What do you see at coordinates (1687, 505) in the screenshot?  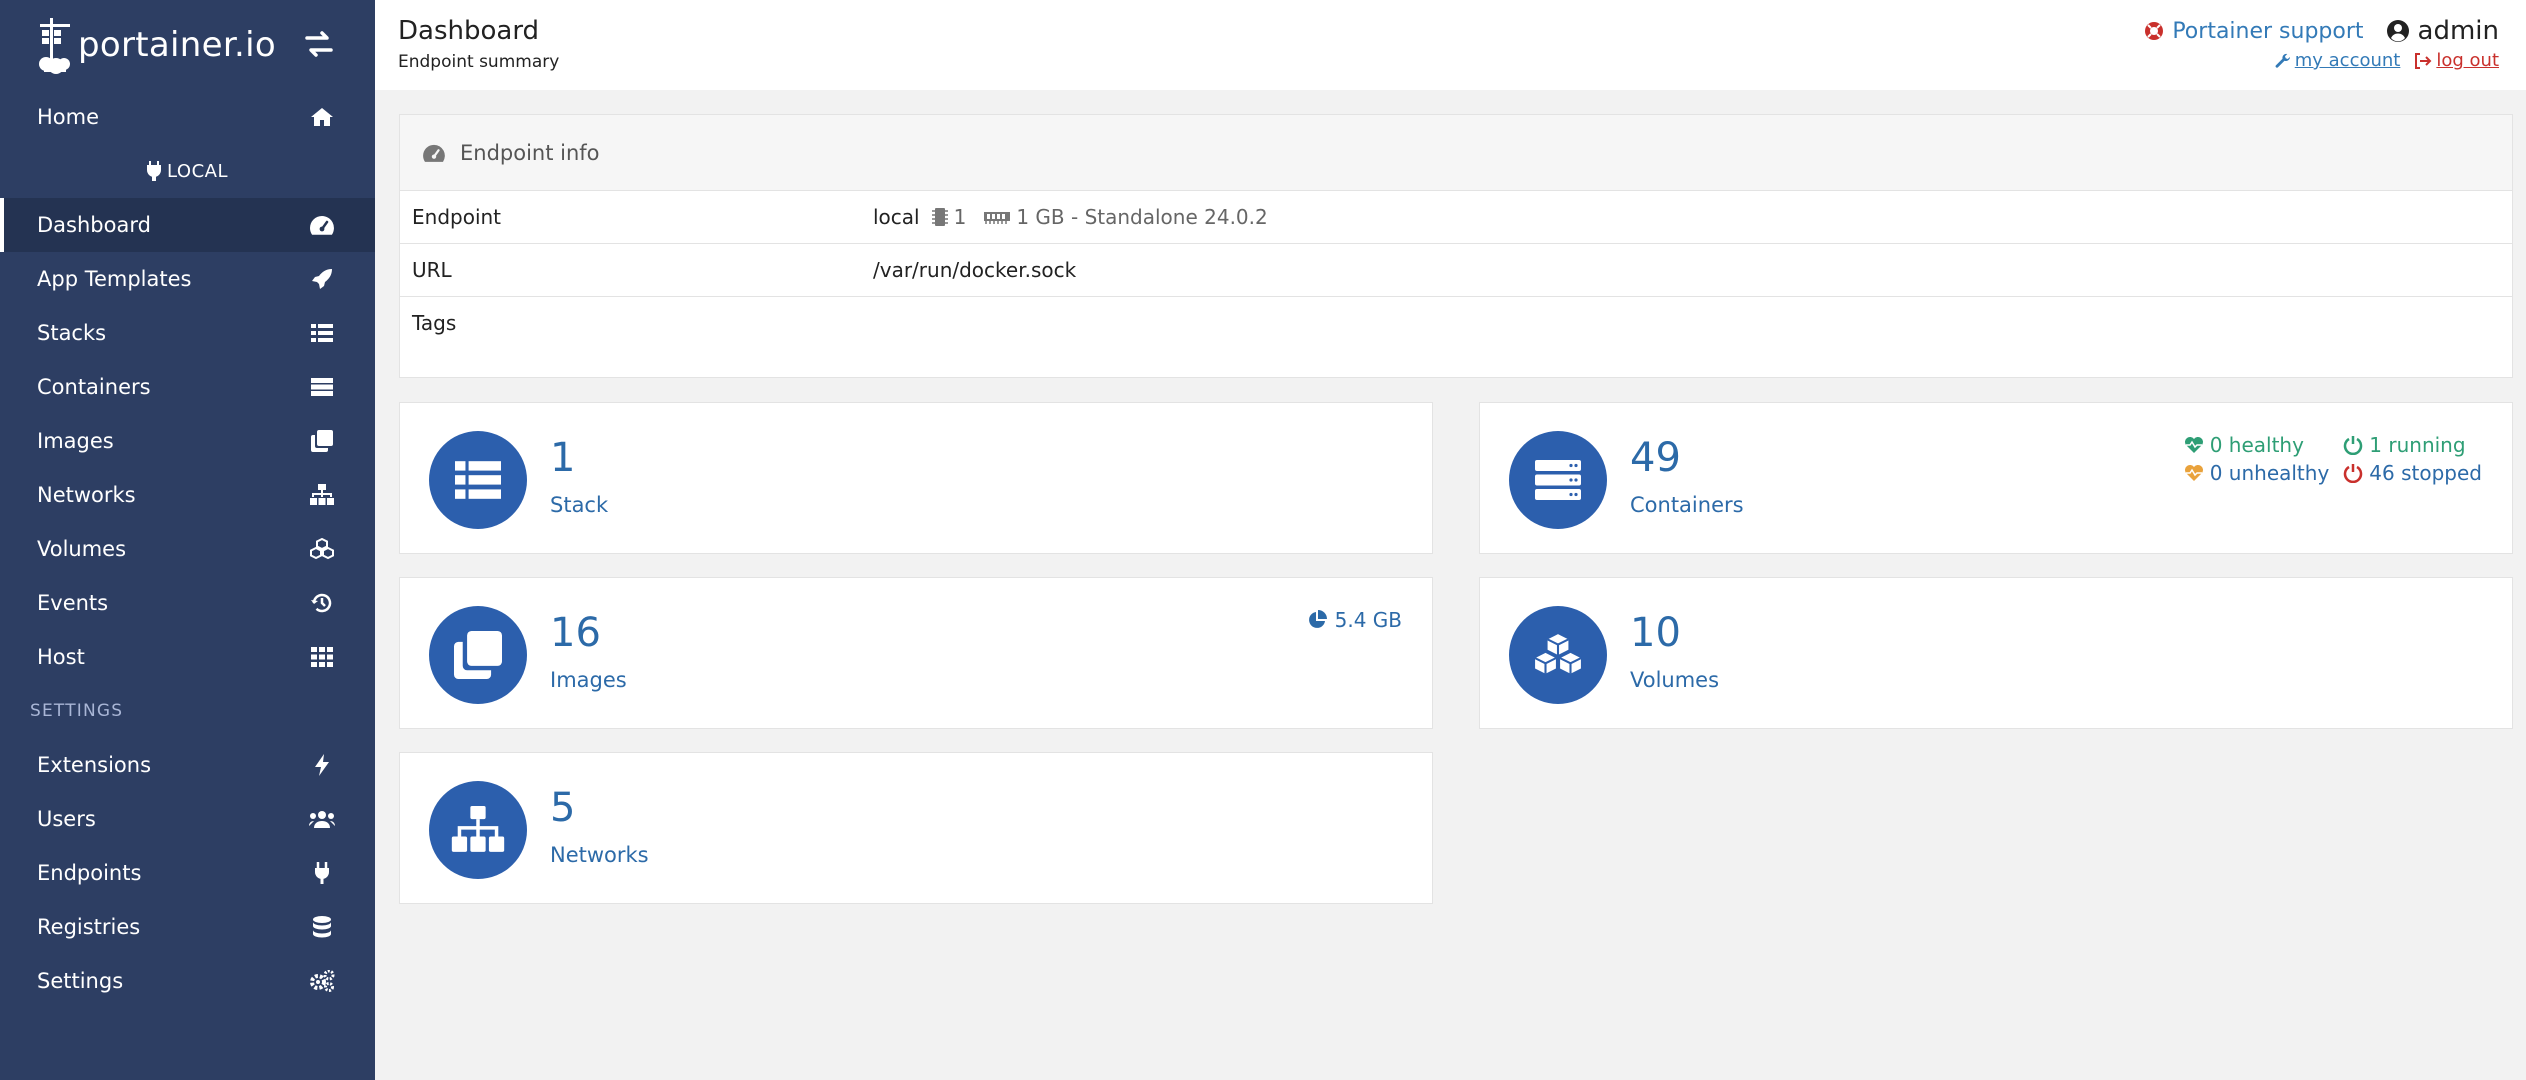 I see `containers-label: Containers` at bounding box center [1687, 505].